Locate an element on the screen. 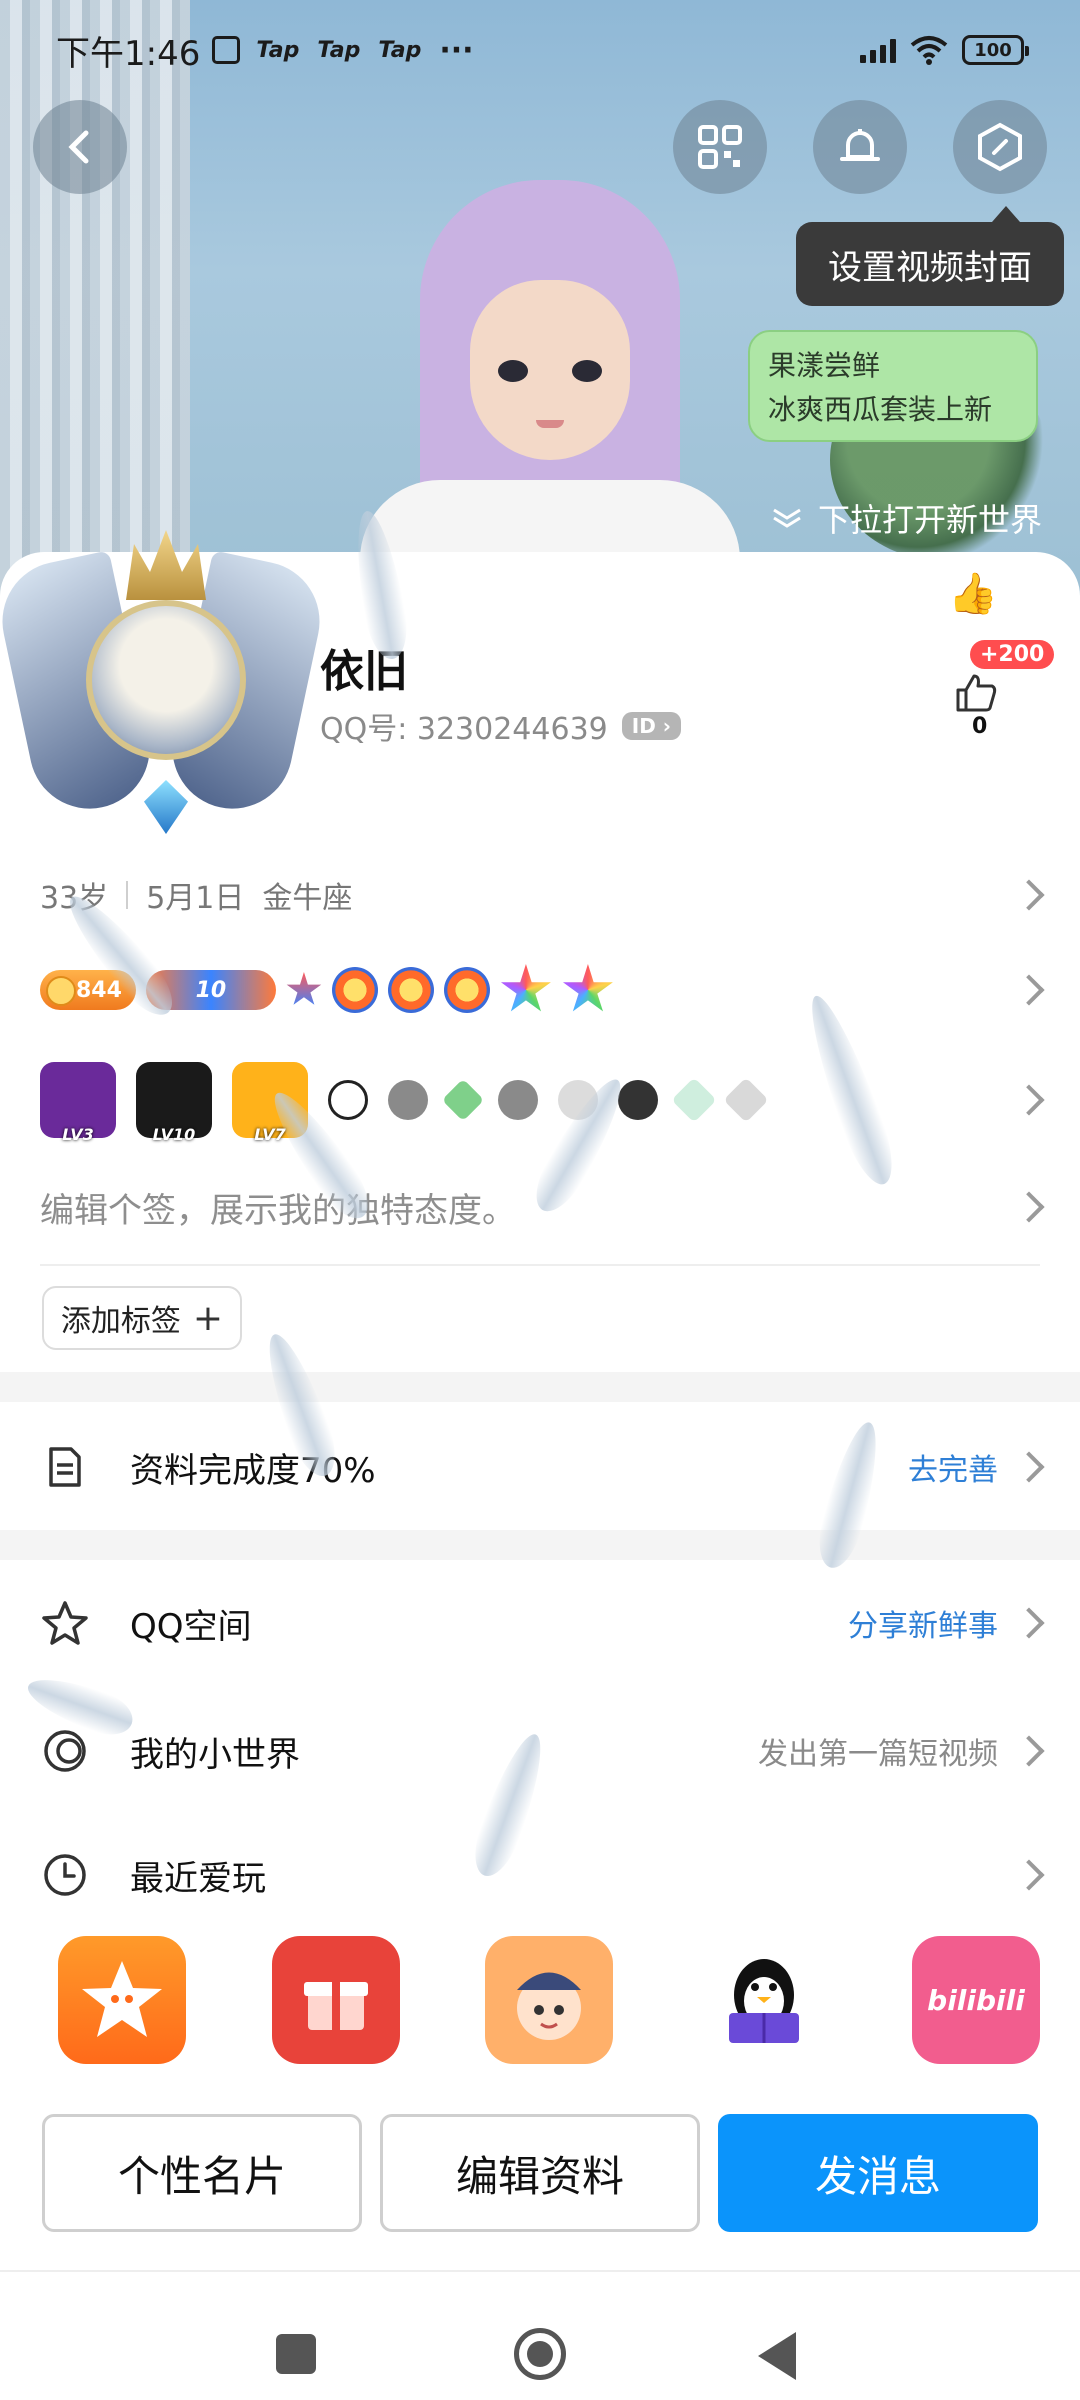 The height and width of the screenshot is (2400, 1080). menu-label: QQ空间 is located at coordinates (191, 1626).